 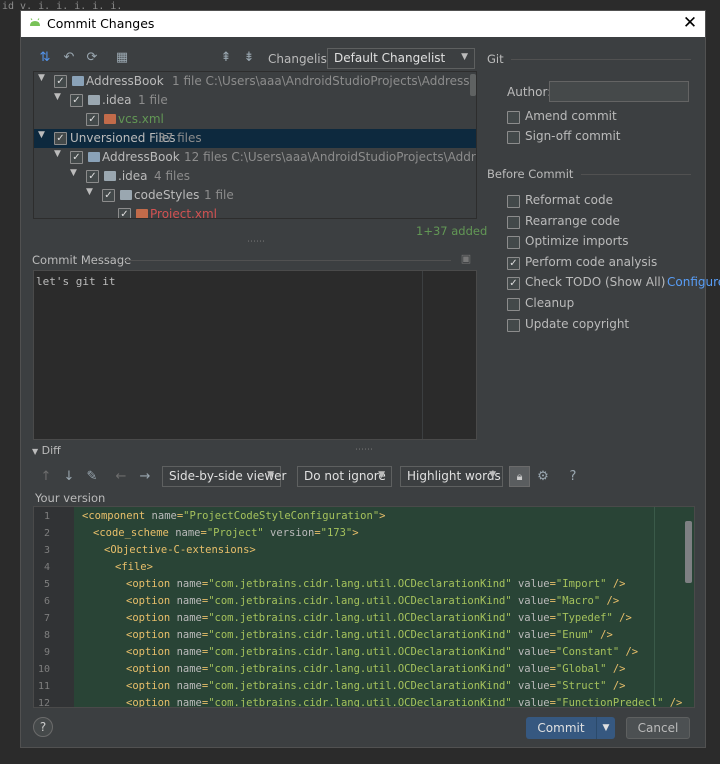 I want to click on tree-row: ▼ ✓ .idea 4 files, so click(x=255, y=176).